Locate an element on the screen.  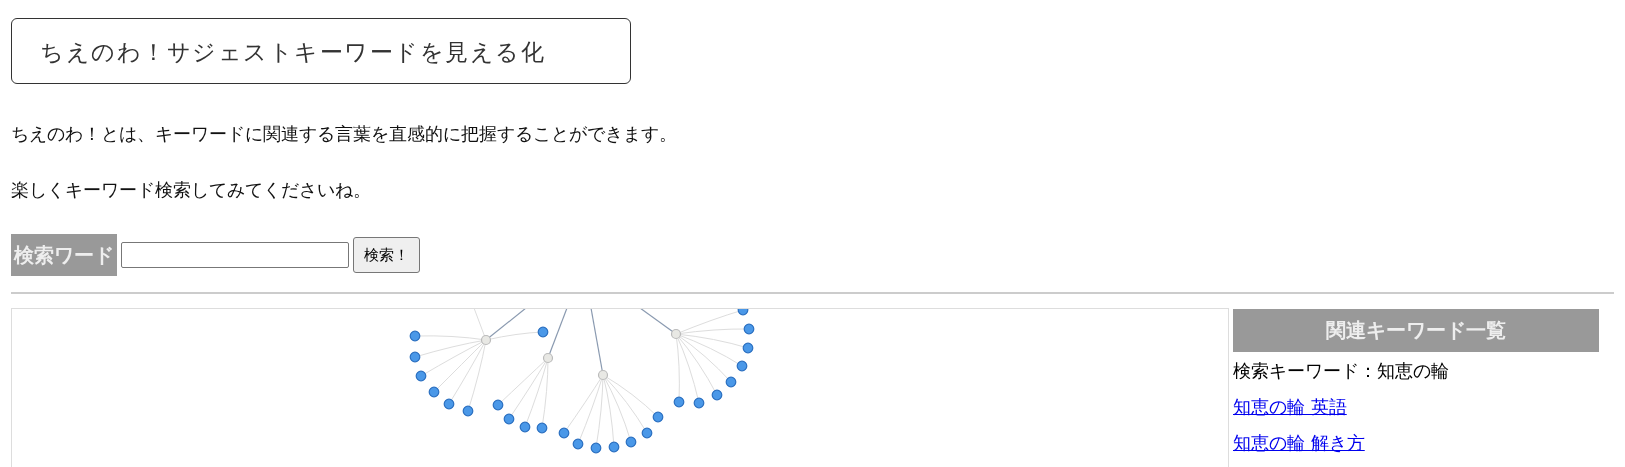
query-text: 検索キーワード：知恵の輪 is located at coordinates (1341, 371).